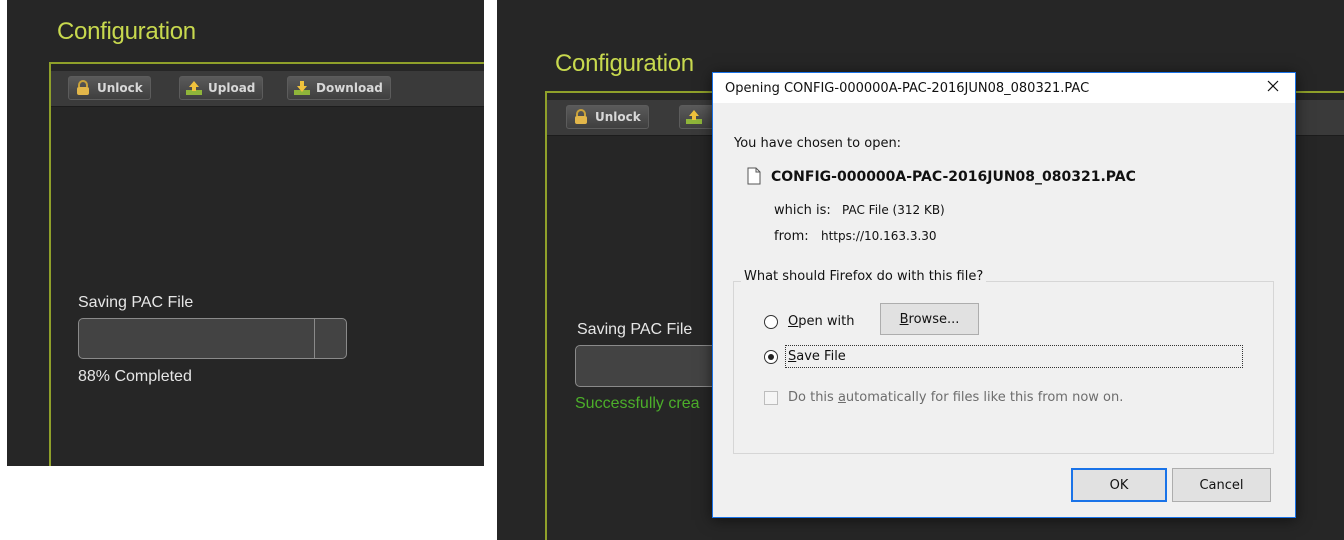  I want to click on close-button, so click(1273, 88).